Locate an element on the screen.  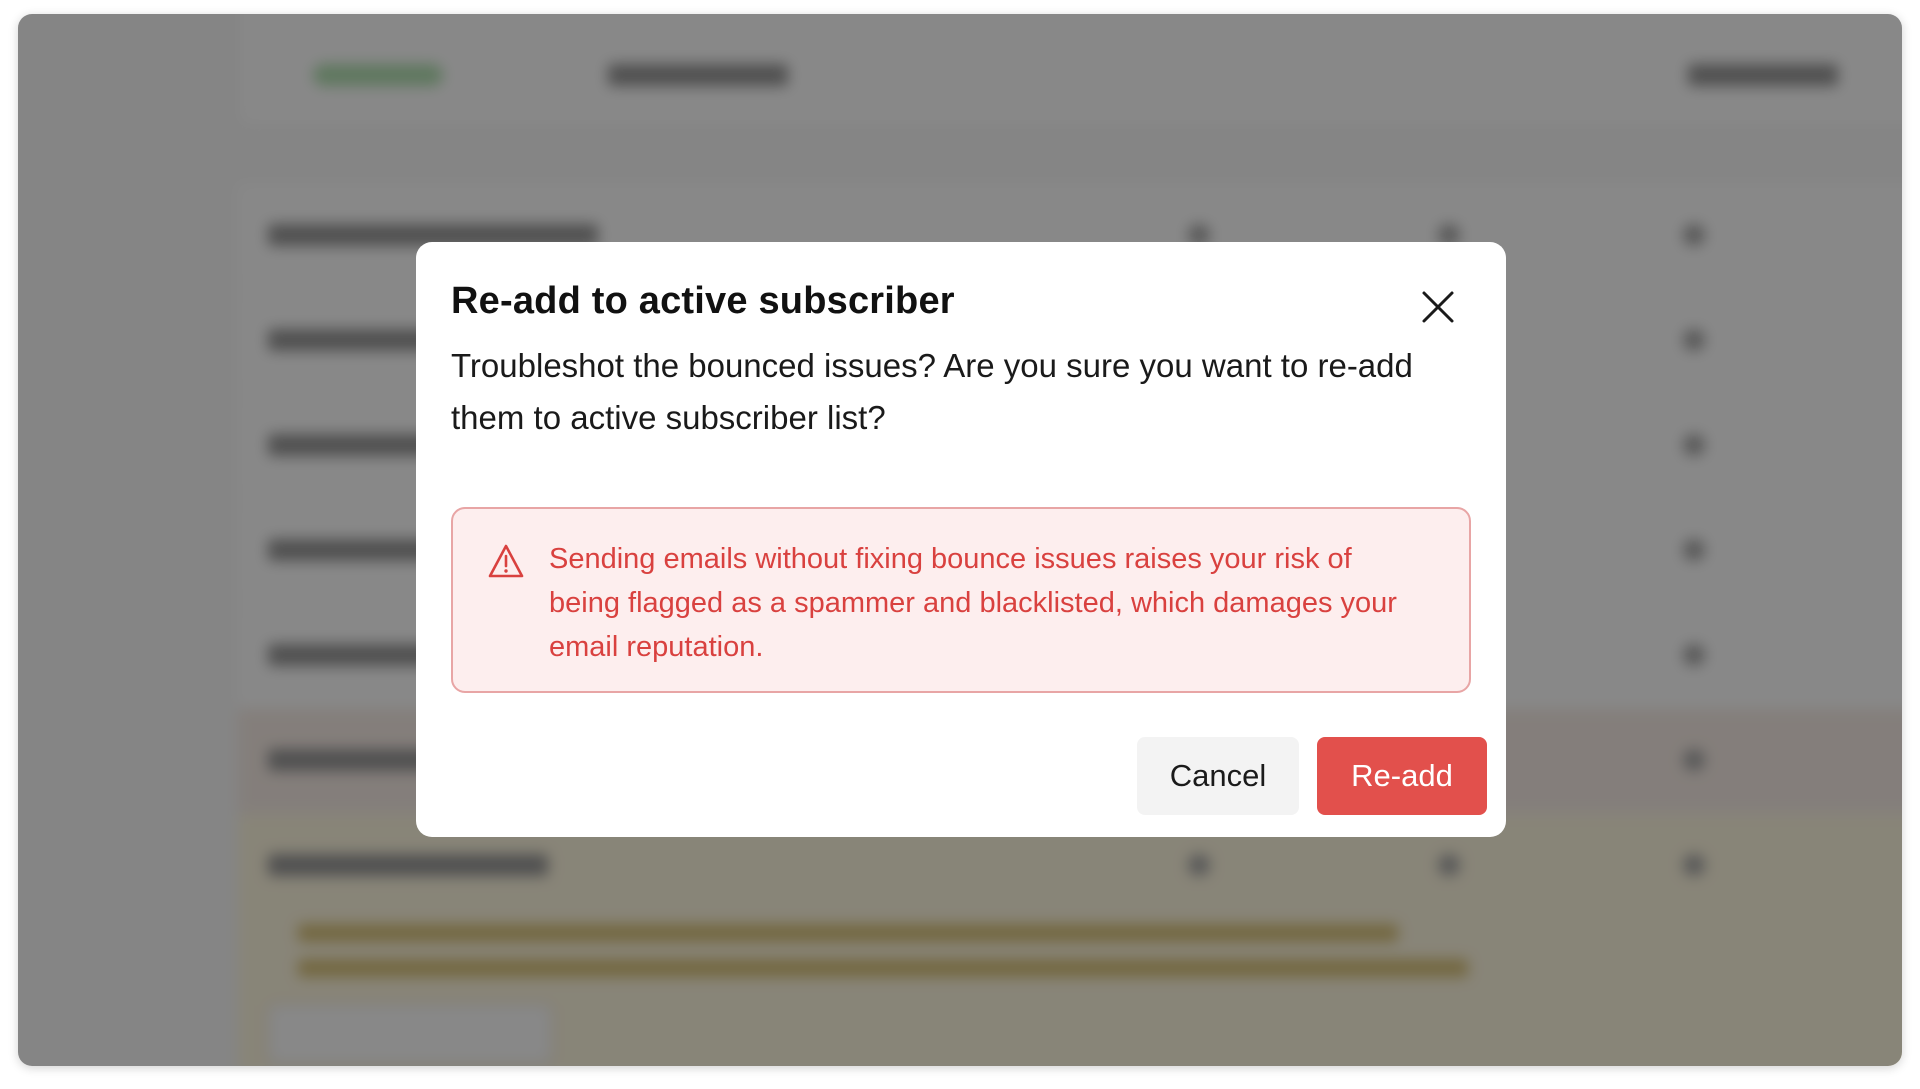
close-icon is located at coordinates (1438, 307).